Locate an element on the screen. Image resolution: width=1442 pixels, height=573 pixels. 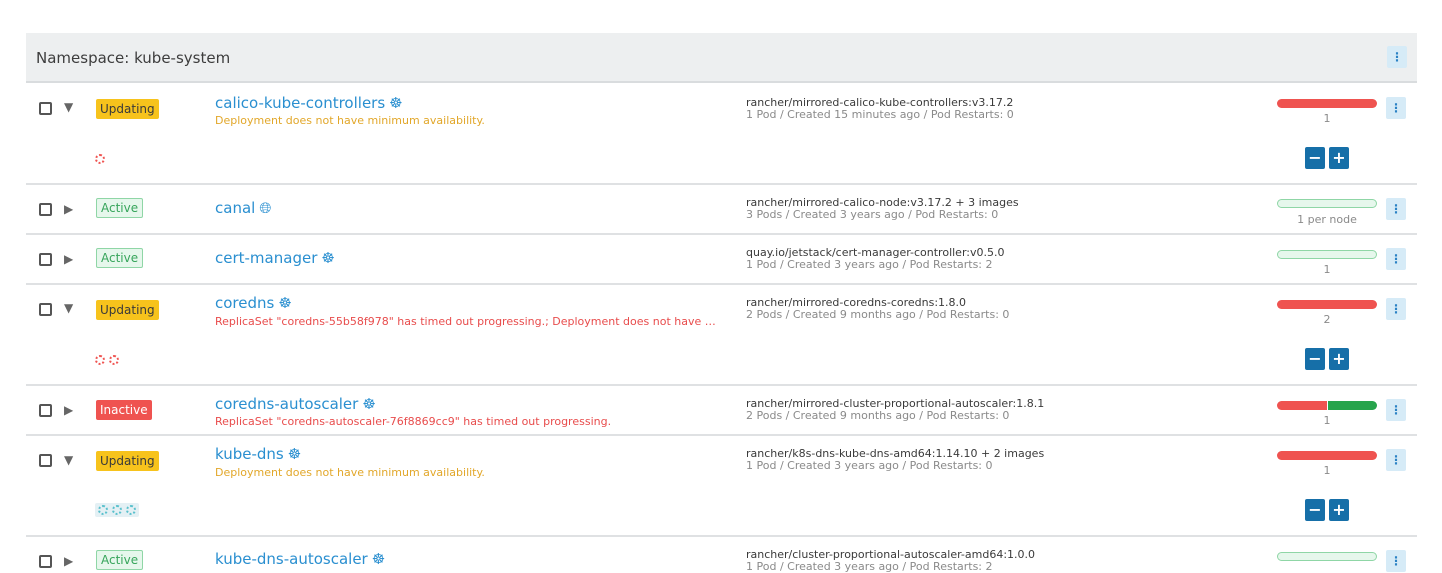
workload-name-link: cert-manager ☸ is located at coordinates (275, 258).